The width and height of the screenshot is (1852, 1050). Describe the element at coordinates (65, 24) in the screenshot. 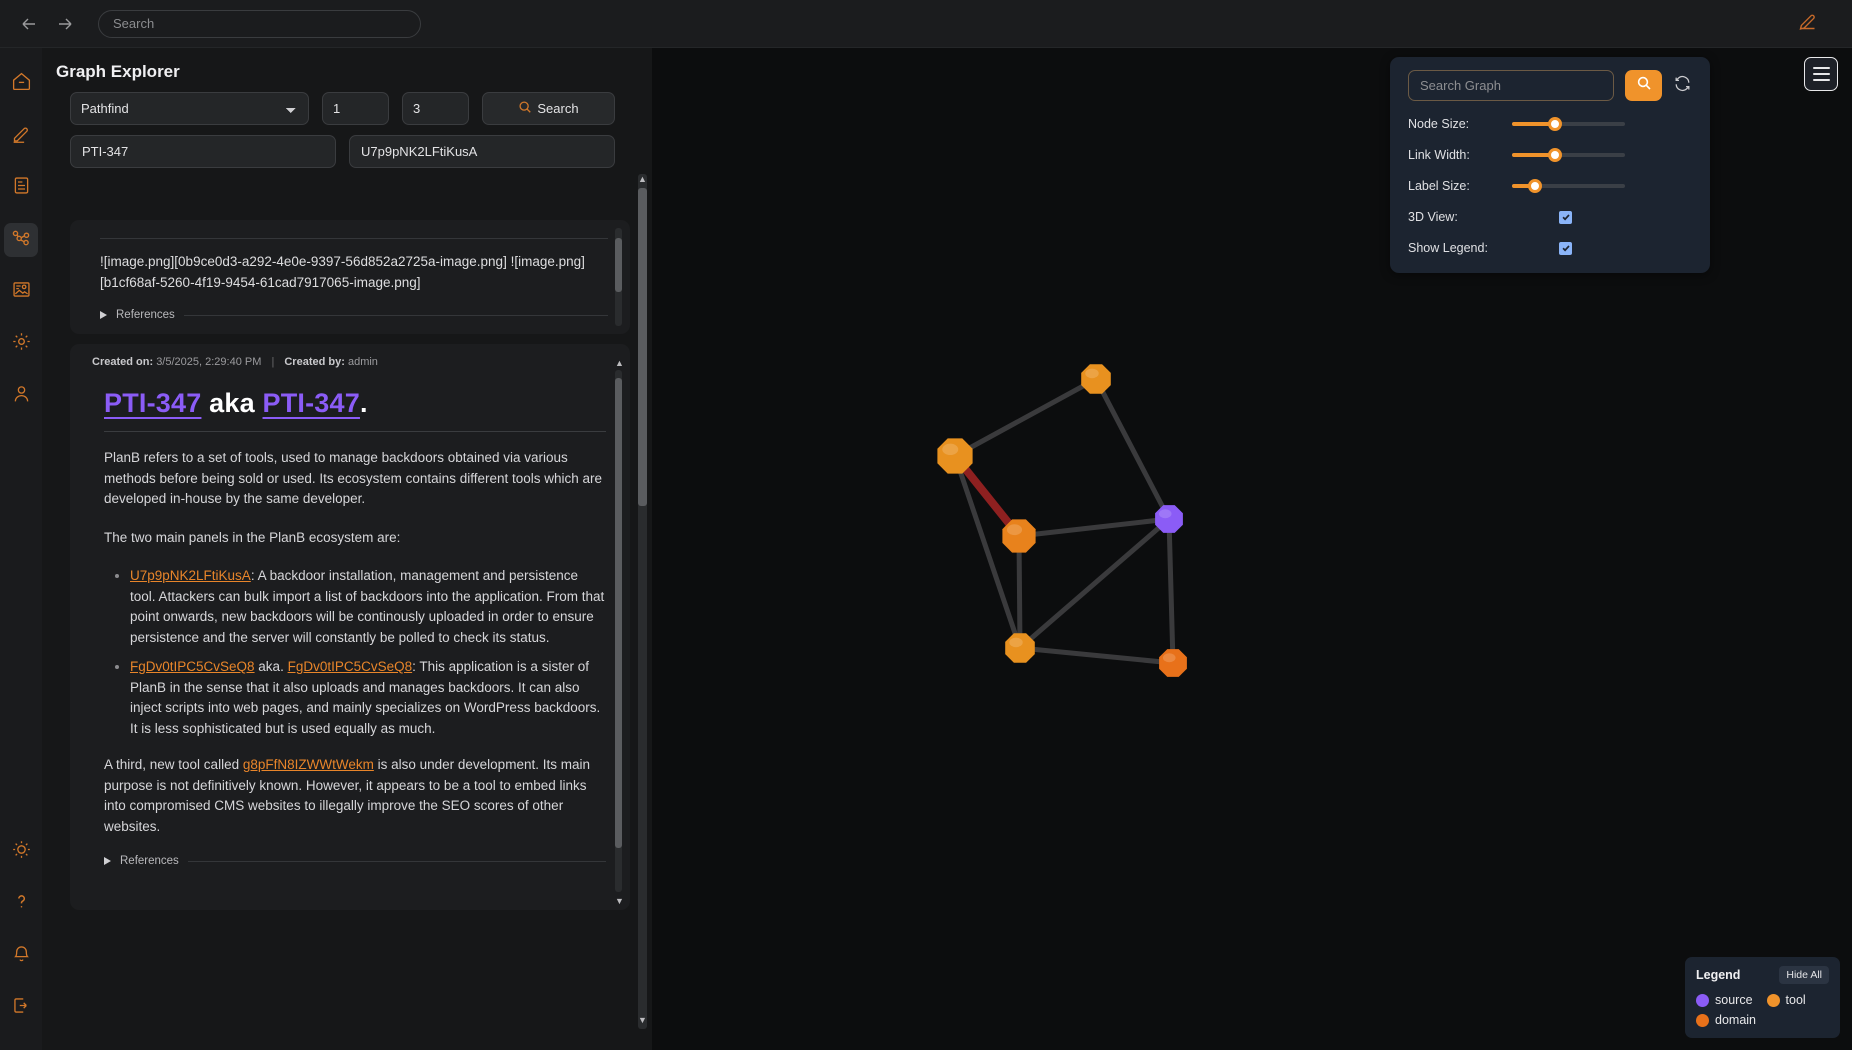

I see `forward-icon` at that location.